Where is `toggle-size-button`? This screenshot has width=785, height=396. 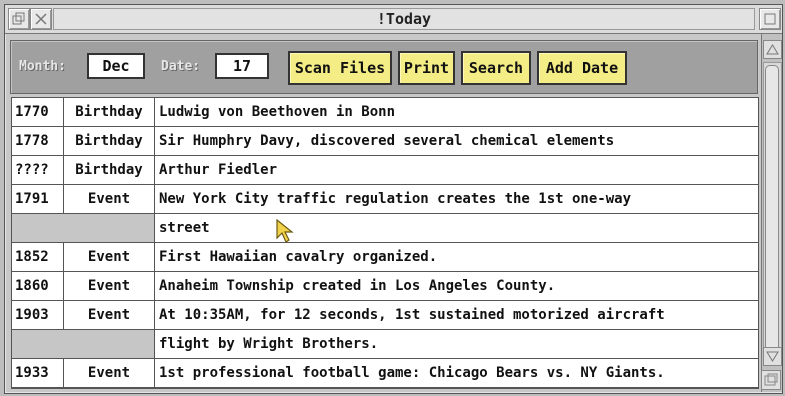 toggle-size-button is located at coordinates (770, 19).